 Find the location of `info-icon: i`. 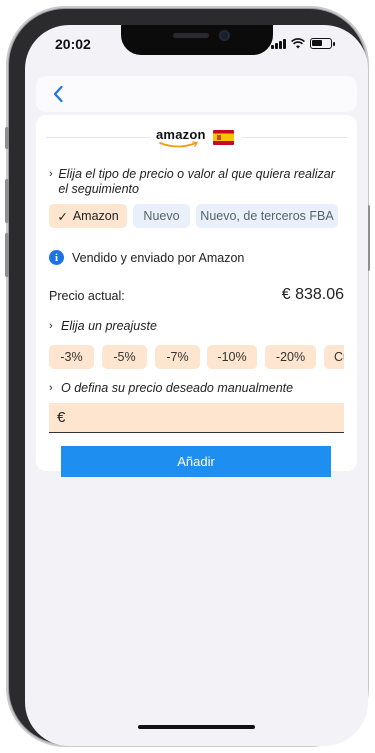

info-icon: i is located at coordinates (56, 257).